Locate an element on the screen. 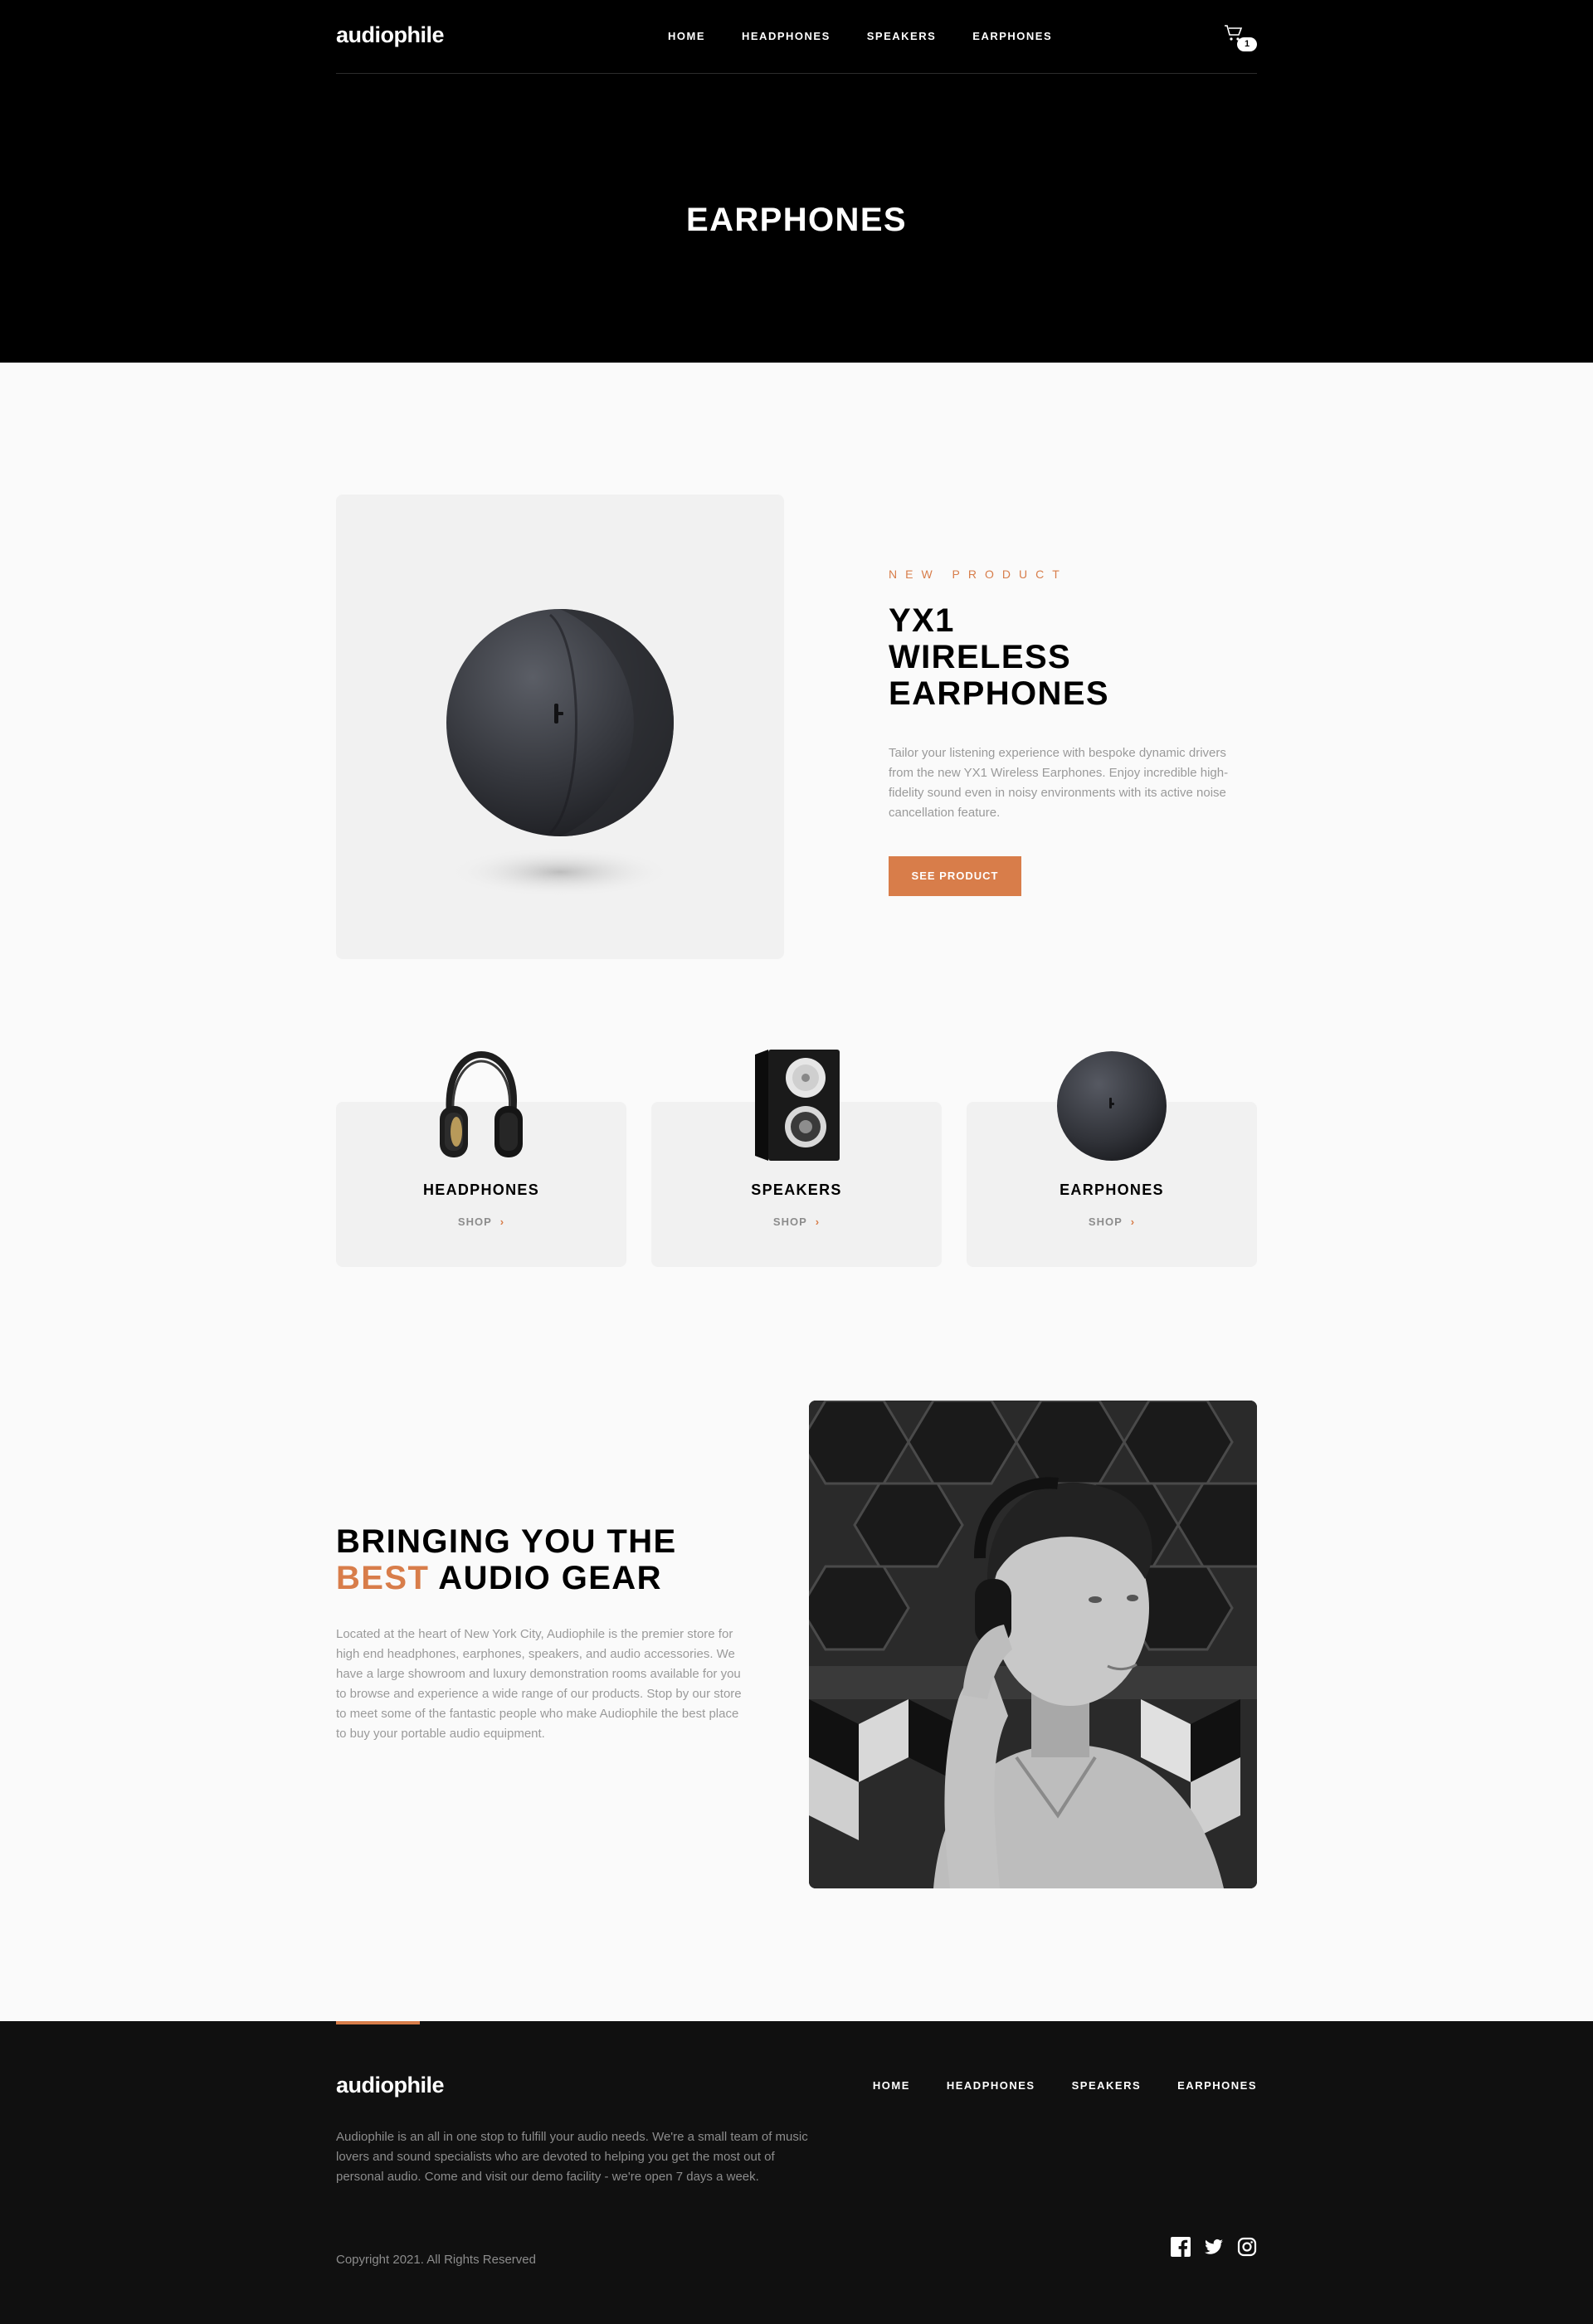  product-name: YX1 WIRELESS EARPHONES is located at coordinates (1073, 657).